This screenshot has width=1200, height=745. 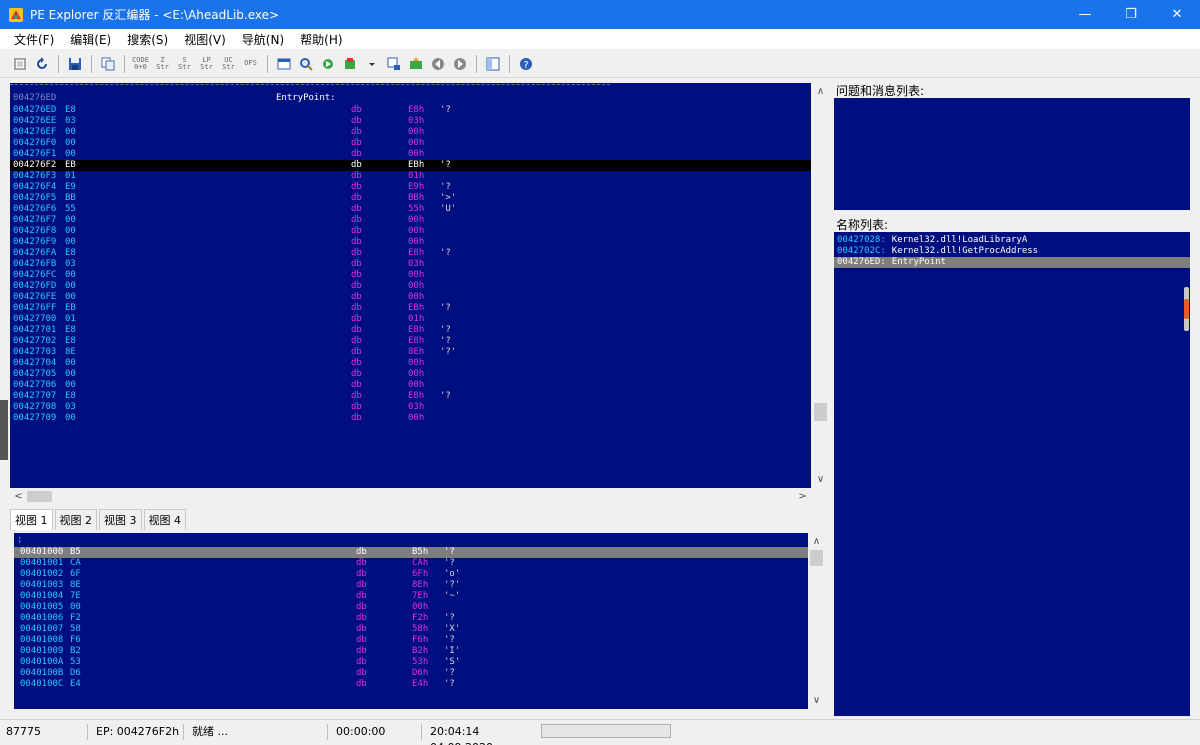 What do you see at coordinates (147, 39) in the screenshot?
I see `menu-search: 搜索(S)` at bounding box center [147, 39].